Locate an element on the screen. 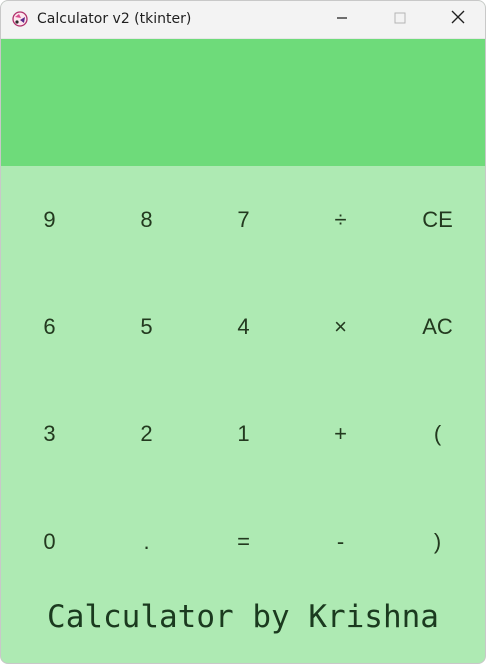 Image resolution: width=486 pixels, height=664 pixels. key-minus: - is located at coordinates (340, 541).